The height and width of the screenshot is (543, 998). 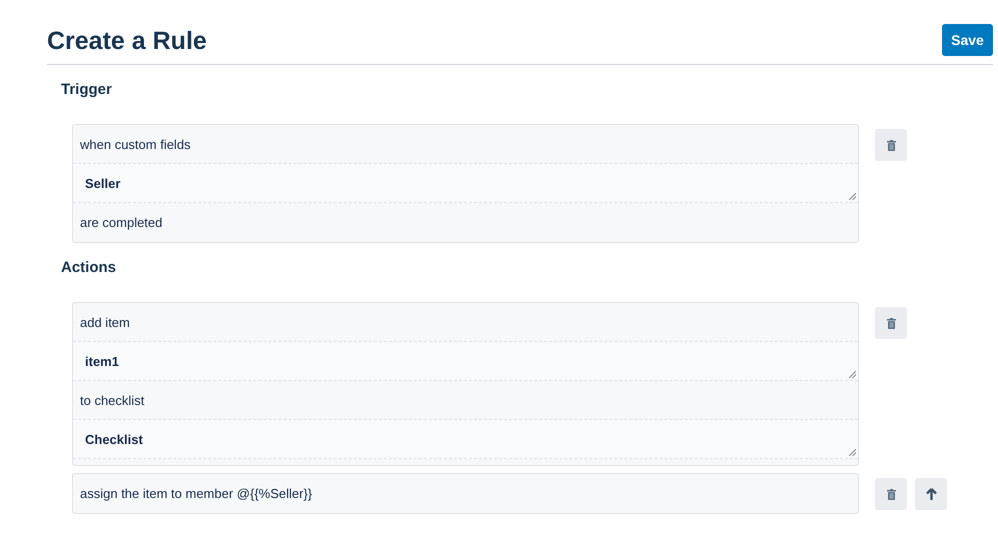 What do you see at coordinates (87, 90) in the screenshot?
I see `section-heading: Trigger` at bounding box center [87, 90].